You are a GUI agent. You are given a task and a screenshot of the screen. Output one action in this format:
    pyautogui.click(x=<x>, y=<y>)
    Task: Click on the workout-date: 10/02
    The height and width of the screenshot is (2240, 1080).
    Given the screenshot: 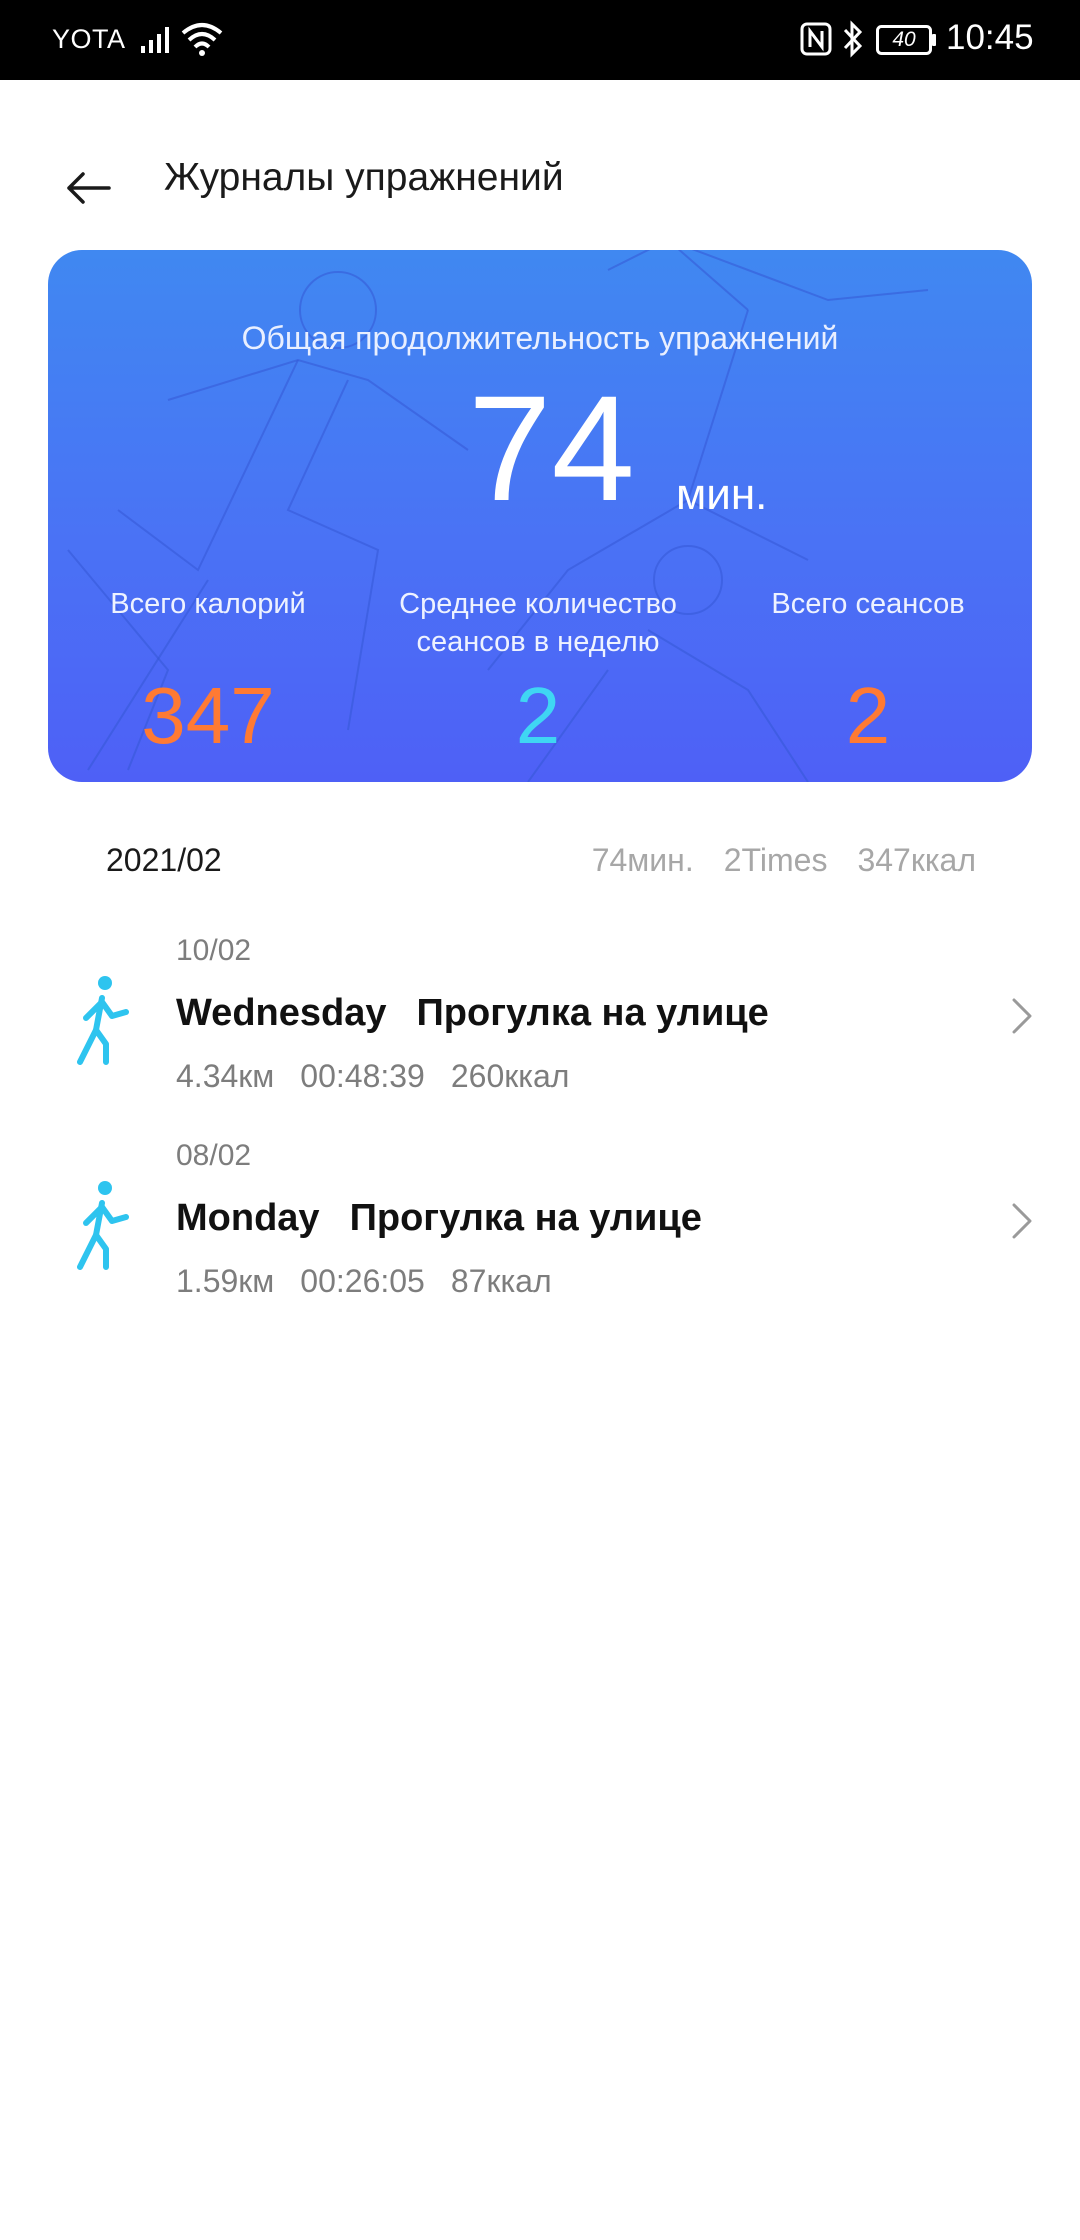 What is the action you would take?
    pyautogui.click(x=214, y=950)
    